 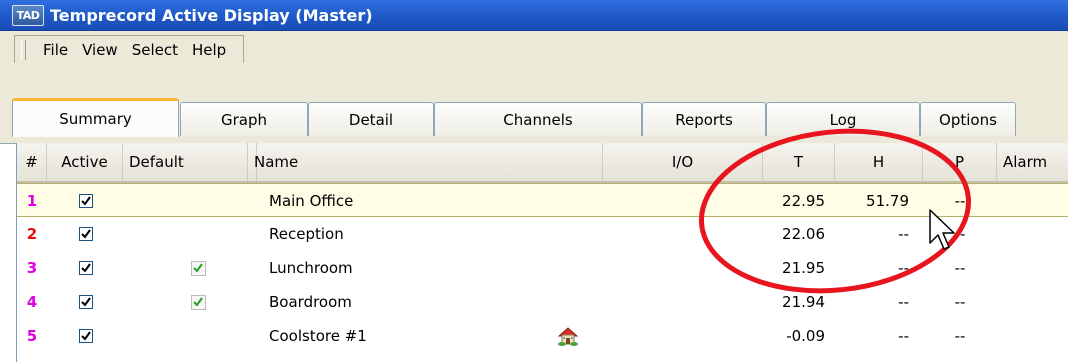 What do you see at coordinates (803, 234) in the screenshot?
I see `temperature-value: 22.06` at bounding box center [803, 234].